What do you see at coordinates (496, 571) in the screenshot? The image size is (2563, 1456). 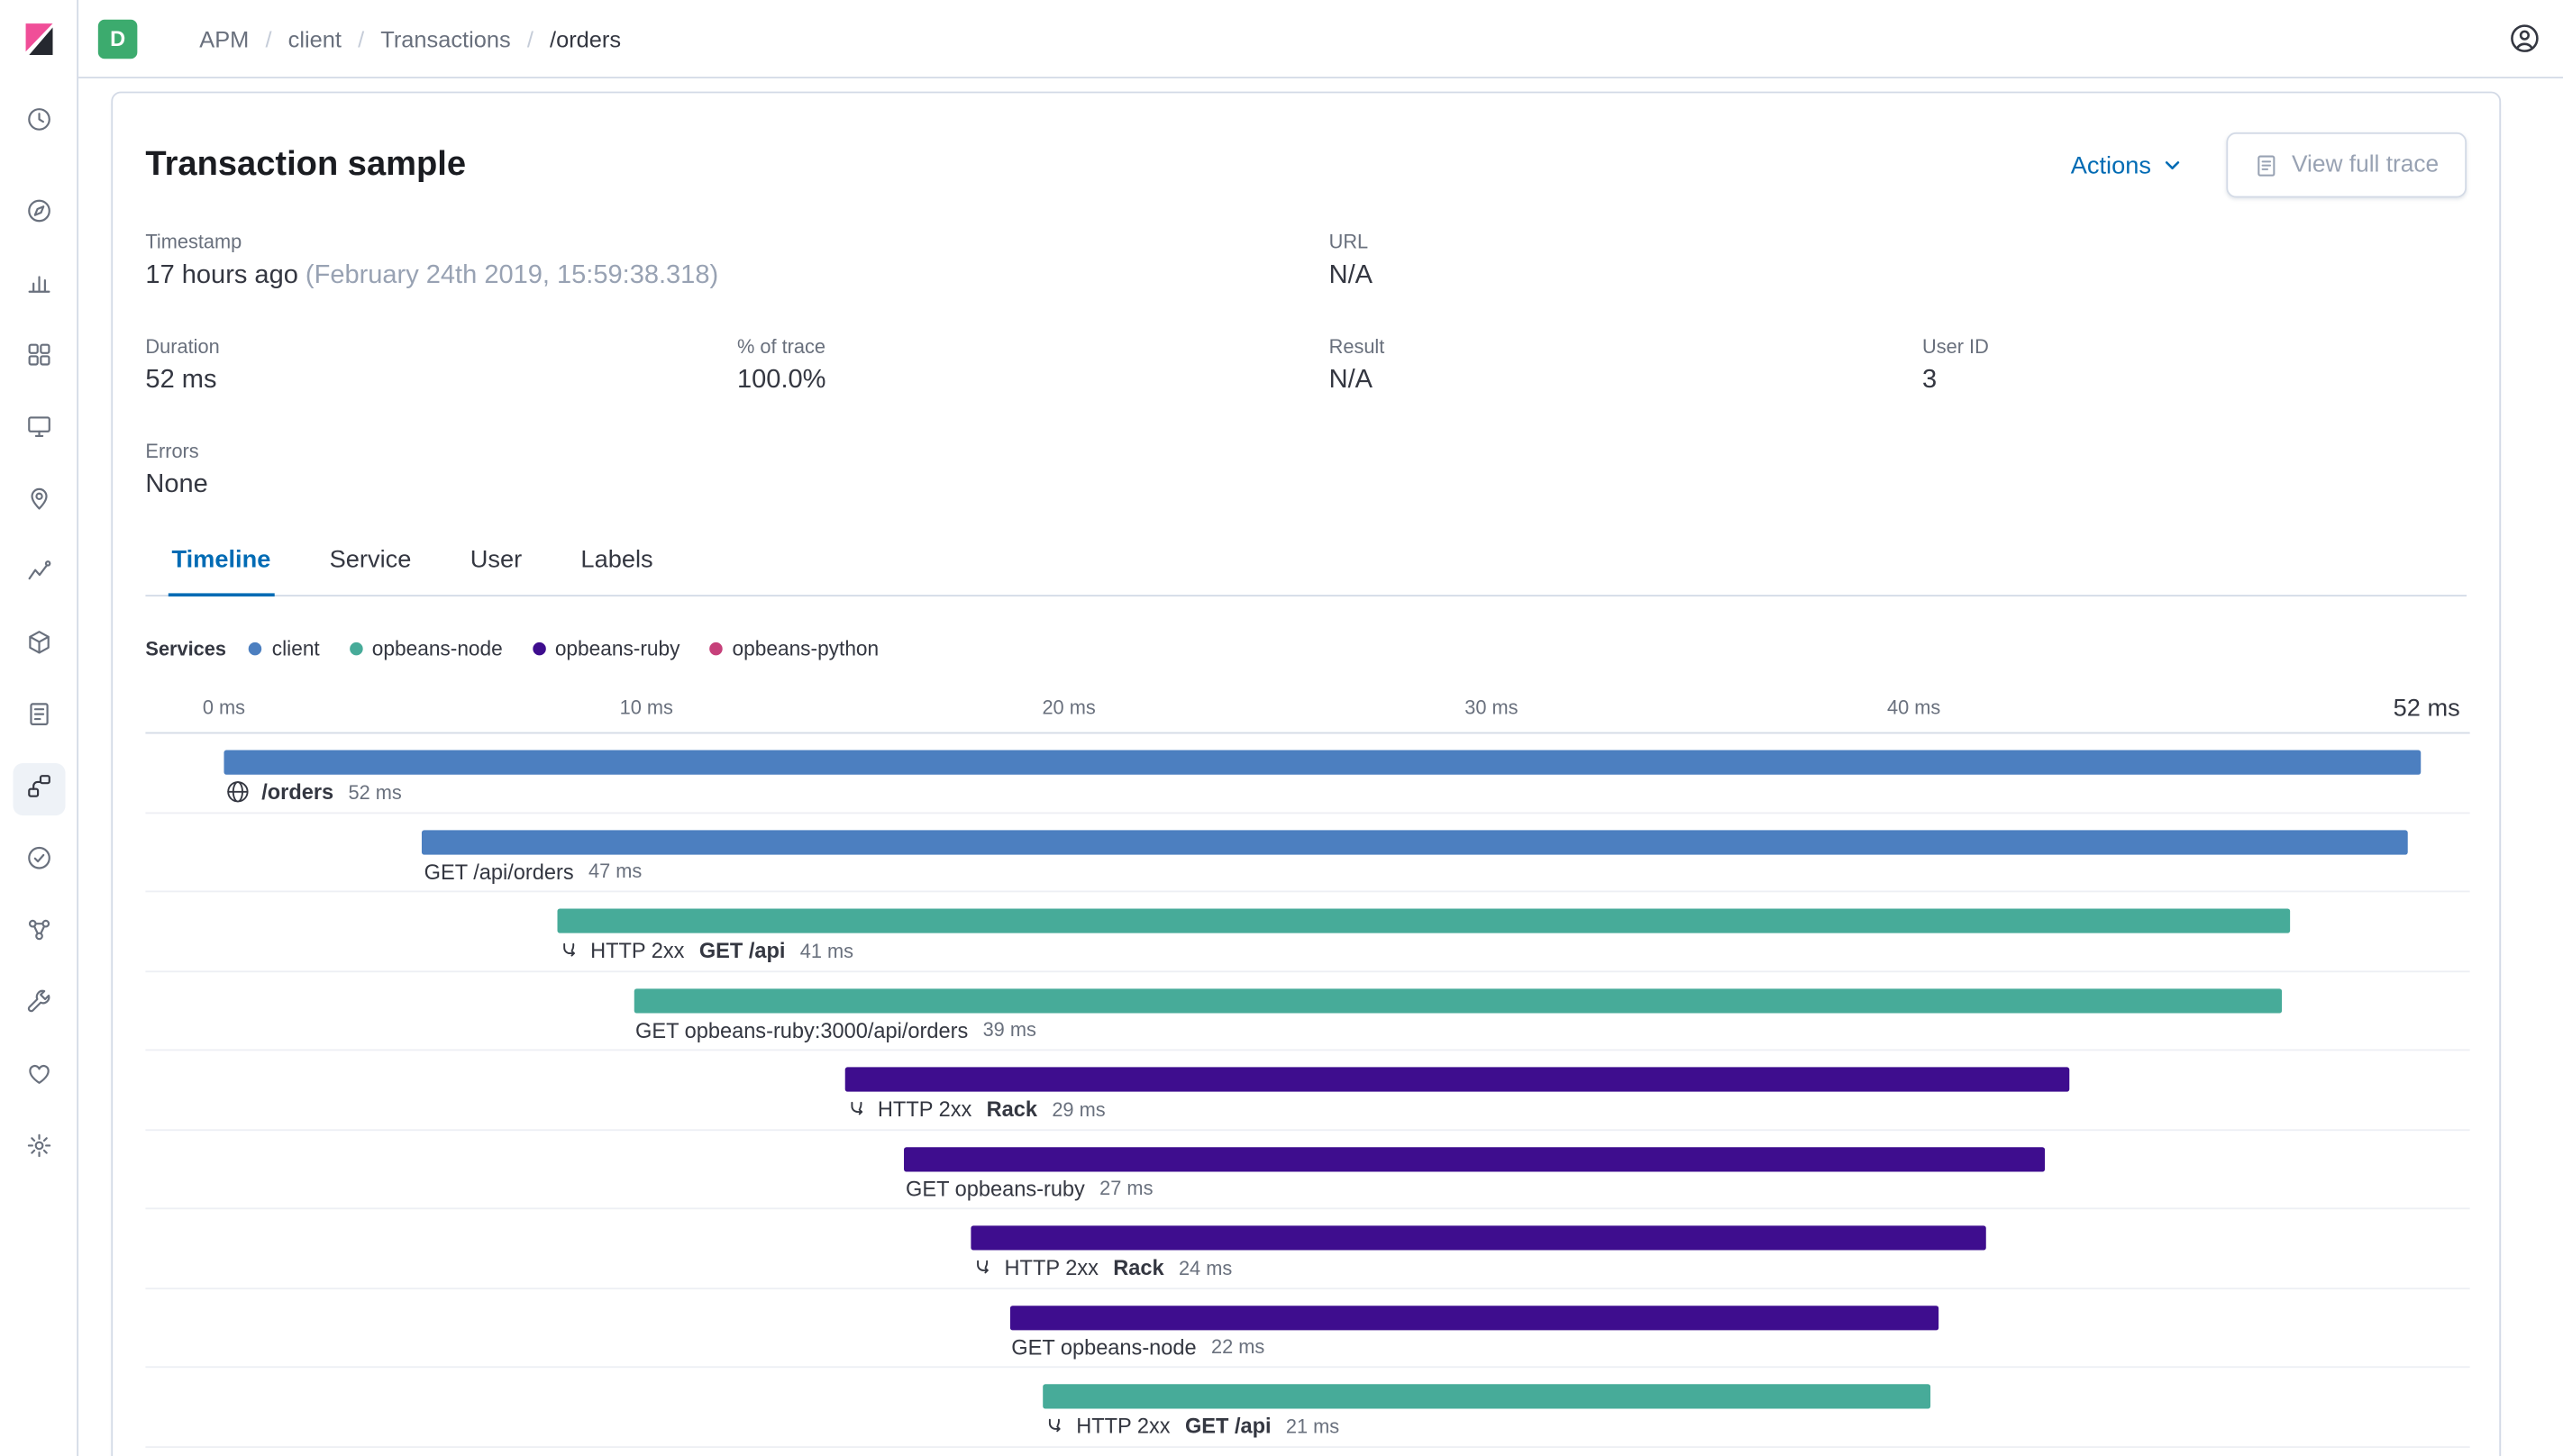 I see `tab-user: User` at bounding box center [496, 571].